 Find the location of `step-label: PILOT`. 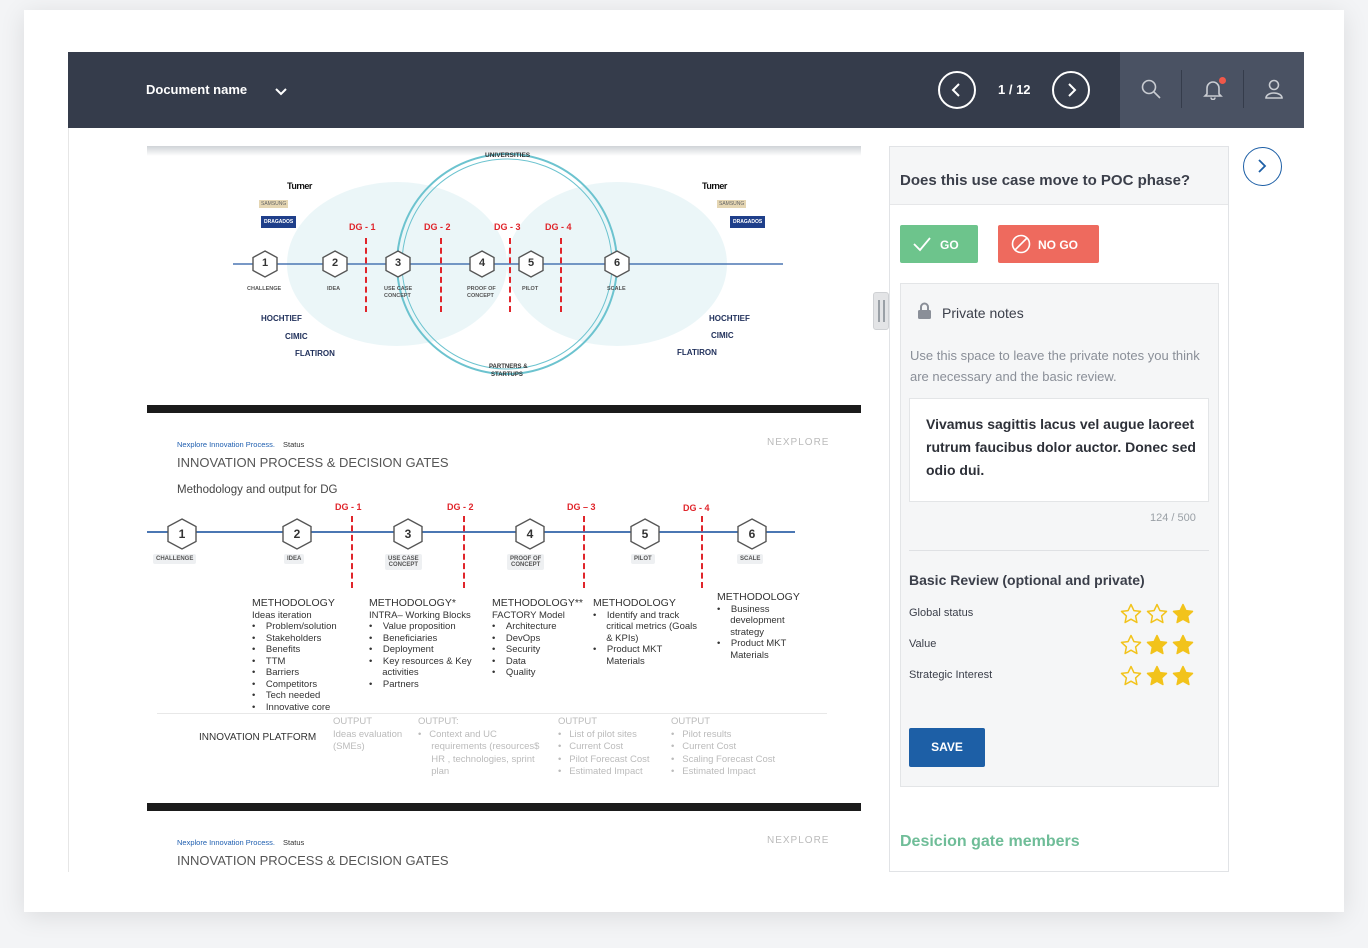

step-label: PILOT is located at coordinates (530, 289).